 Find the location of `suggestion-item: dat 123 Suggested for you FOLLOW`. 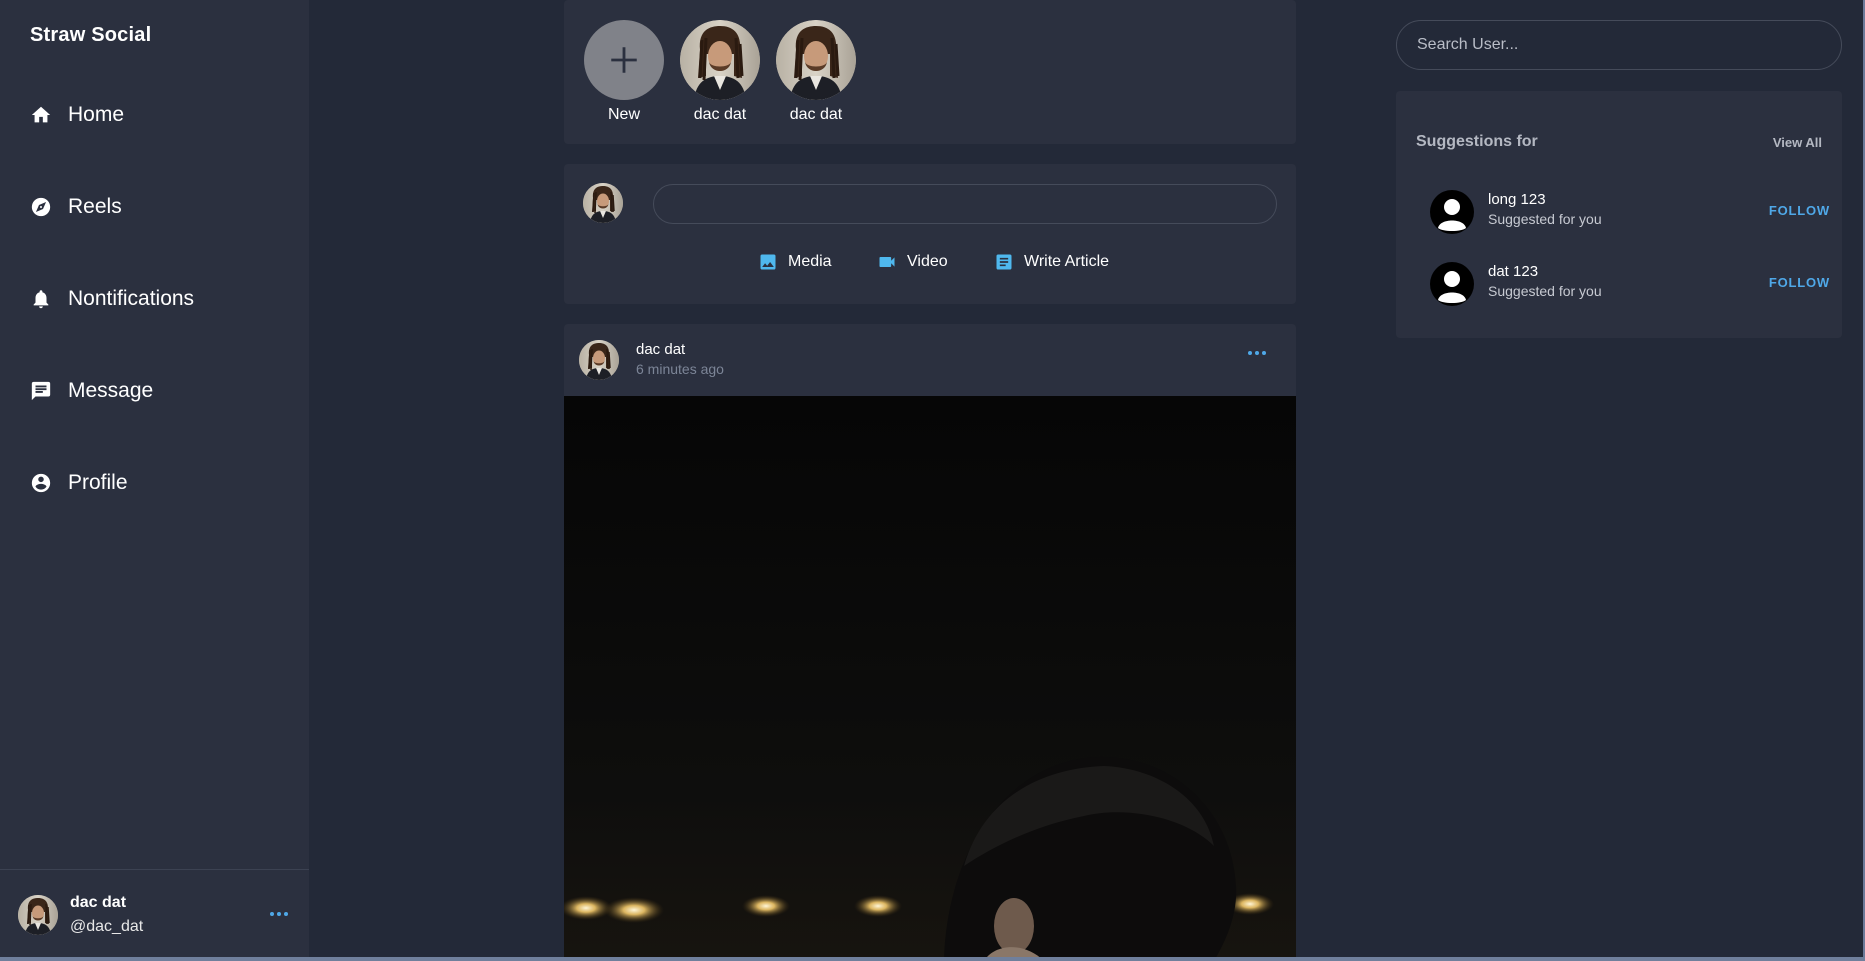

suggestion-item: dat 123 Suggested for you FOLLOW is located at coordinates (1630, 284).